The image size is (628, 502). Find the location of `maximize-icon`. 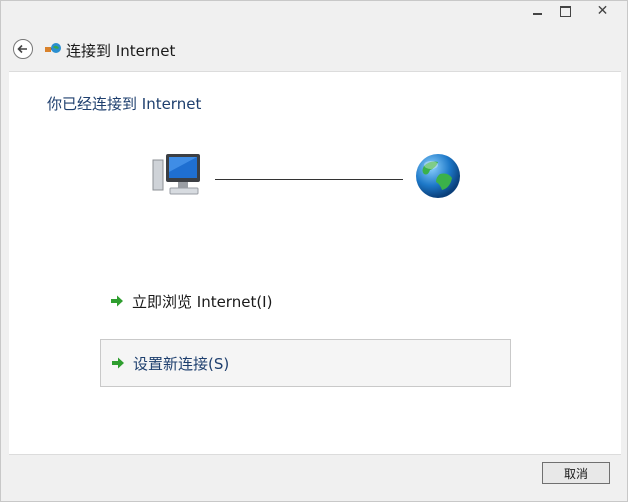

maximize-icon is located at coordinates (565, 11).